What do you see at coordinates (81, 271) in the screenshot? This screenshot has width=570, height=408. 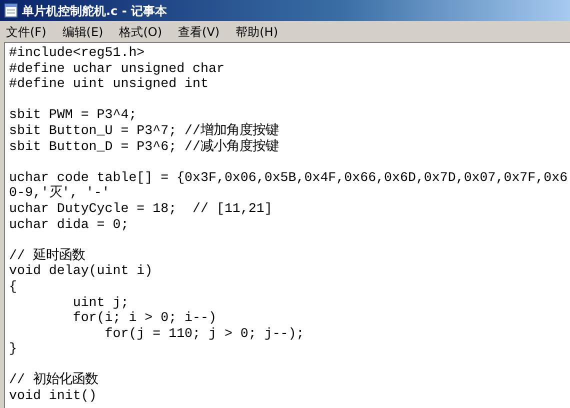 I see `code-line: void delay(uint i)` at bounding box center [81, 271].